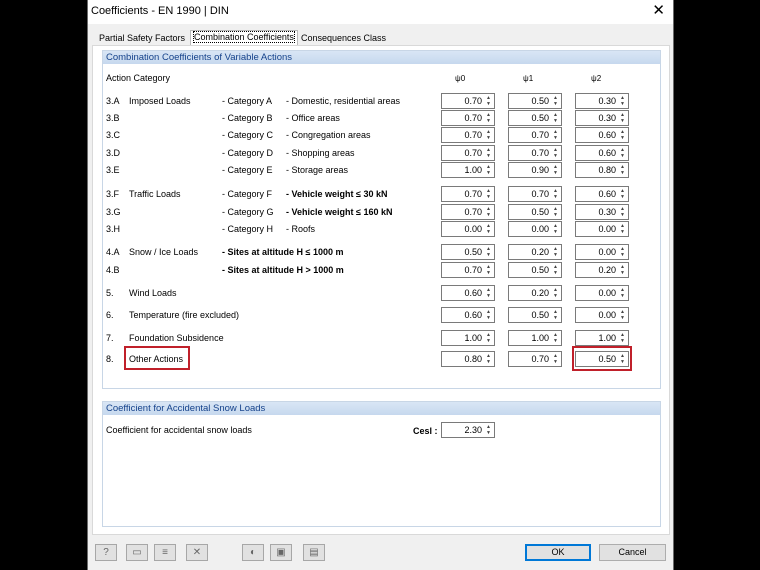 The height and width of the screenshot is (570, 760). What do you see at coordinates (106, 552) in the screenshot?
I see `help-icon: ?` at bounding box center [106, 552].